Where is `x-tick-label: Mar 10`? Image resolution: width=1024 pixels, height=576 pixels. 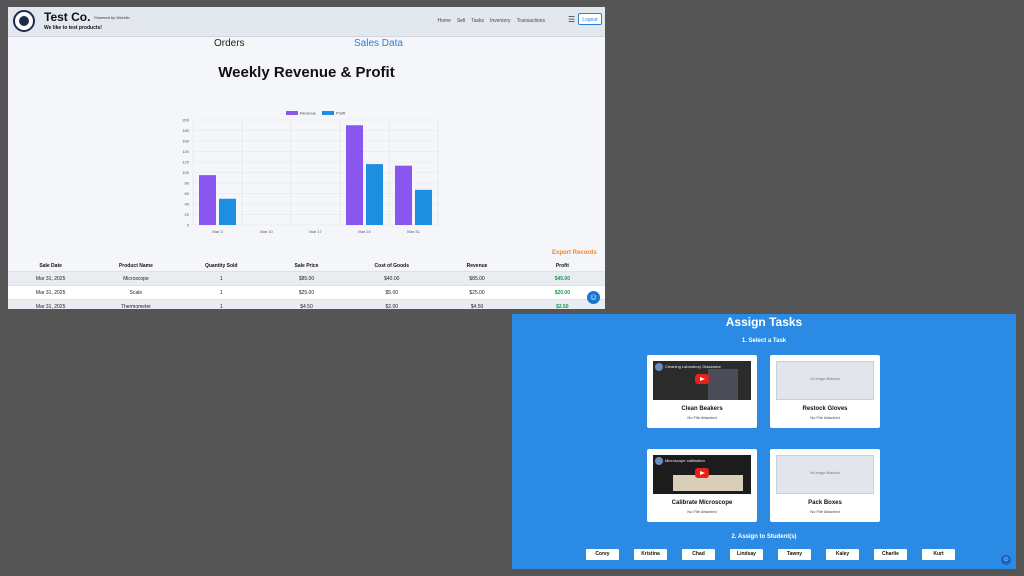 x-tick-label: Mar 10 is located at coordinates (266, 231).